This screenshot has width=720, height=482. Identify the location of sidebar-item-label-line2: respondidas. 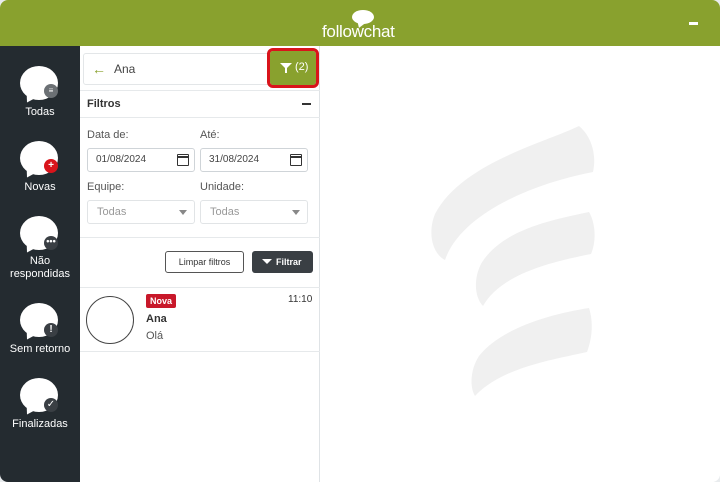
(40, 274).